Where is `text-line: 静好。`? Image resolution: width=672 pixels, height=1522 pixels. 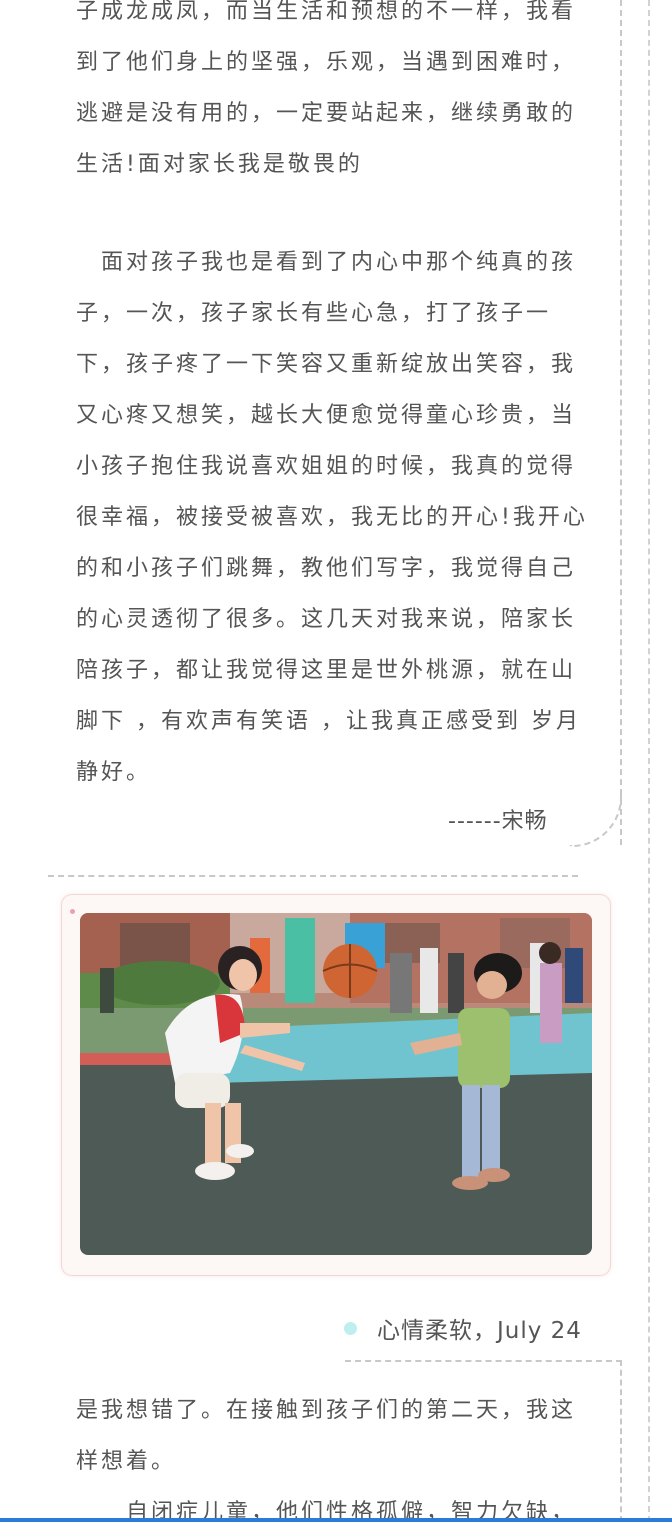 text-line: 静好。 is located at coordinates (114, 772).